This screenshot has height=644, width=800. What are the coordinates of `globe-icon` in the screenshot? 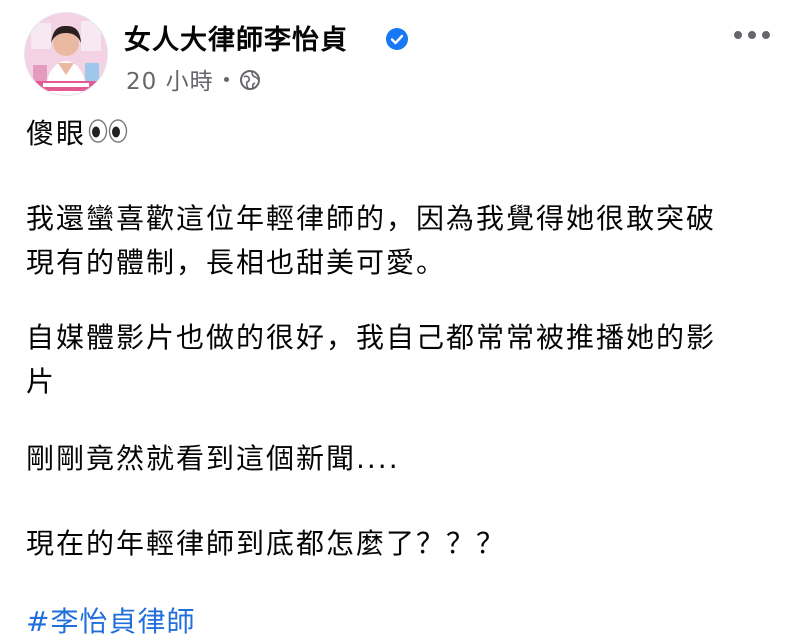 It's located at (250, 80).